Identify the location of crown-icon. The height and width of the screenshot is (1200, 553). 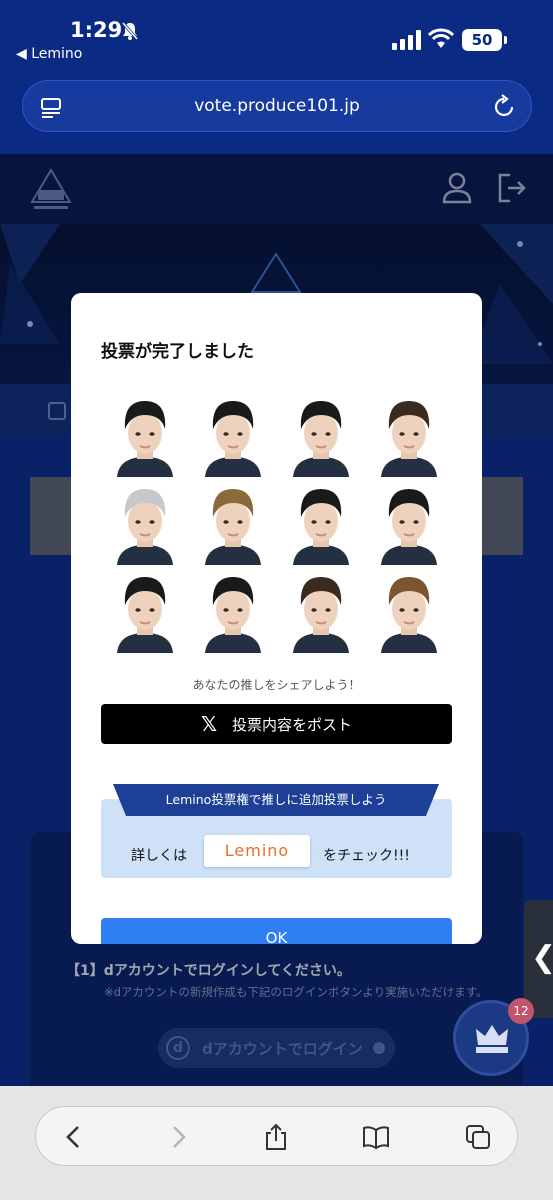
(492, 1039).